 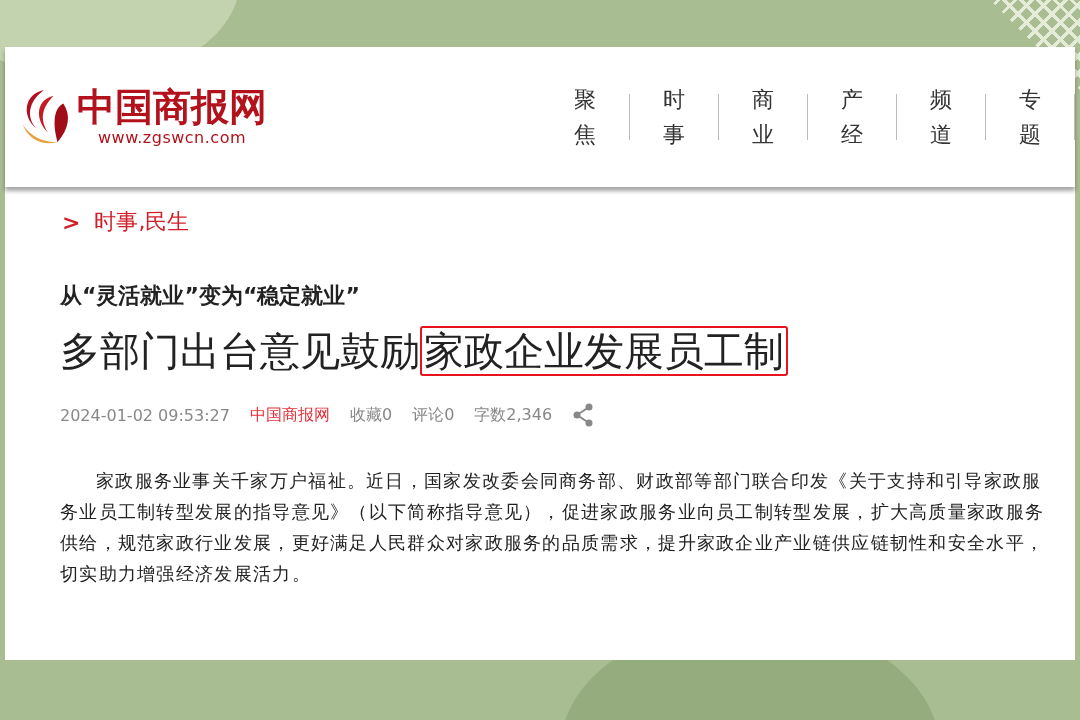 I want to click on nav-link: 时事, so click(x=674, y=117).